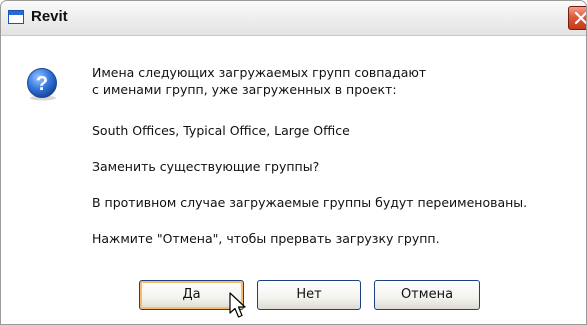 The height and width of the screenshot is (325, 587). I want to click on title-bar: Revit, so click(293, 18).